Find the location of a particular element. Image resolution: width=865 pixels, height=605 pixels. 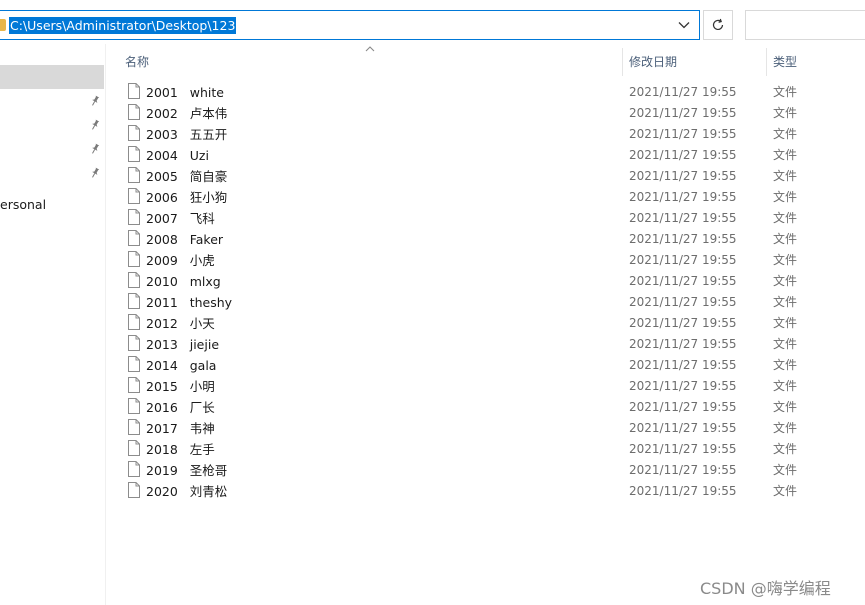

folder-icon is located at coordinates (3, 25).